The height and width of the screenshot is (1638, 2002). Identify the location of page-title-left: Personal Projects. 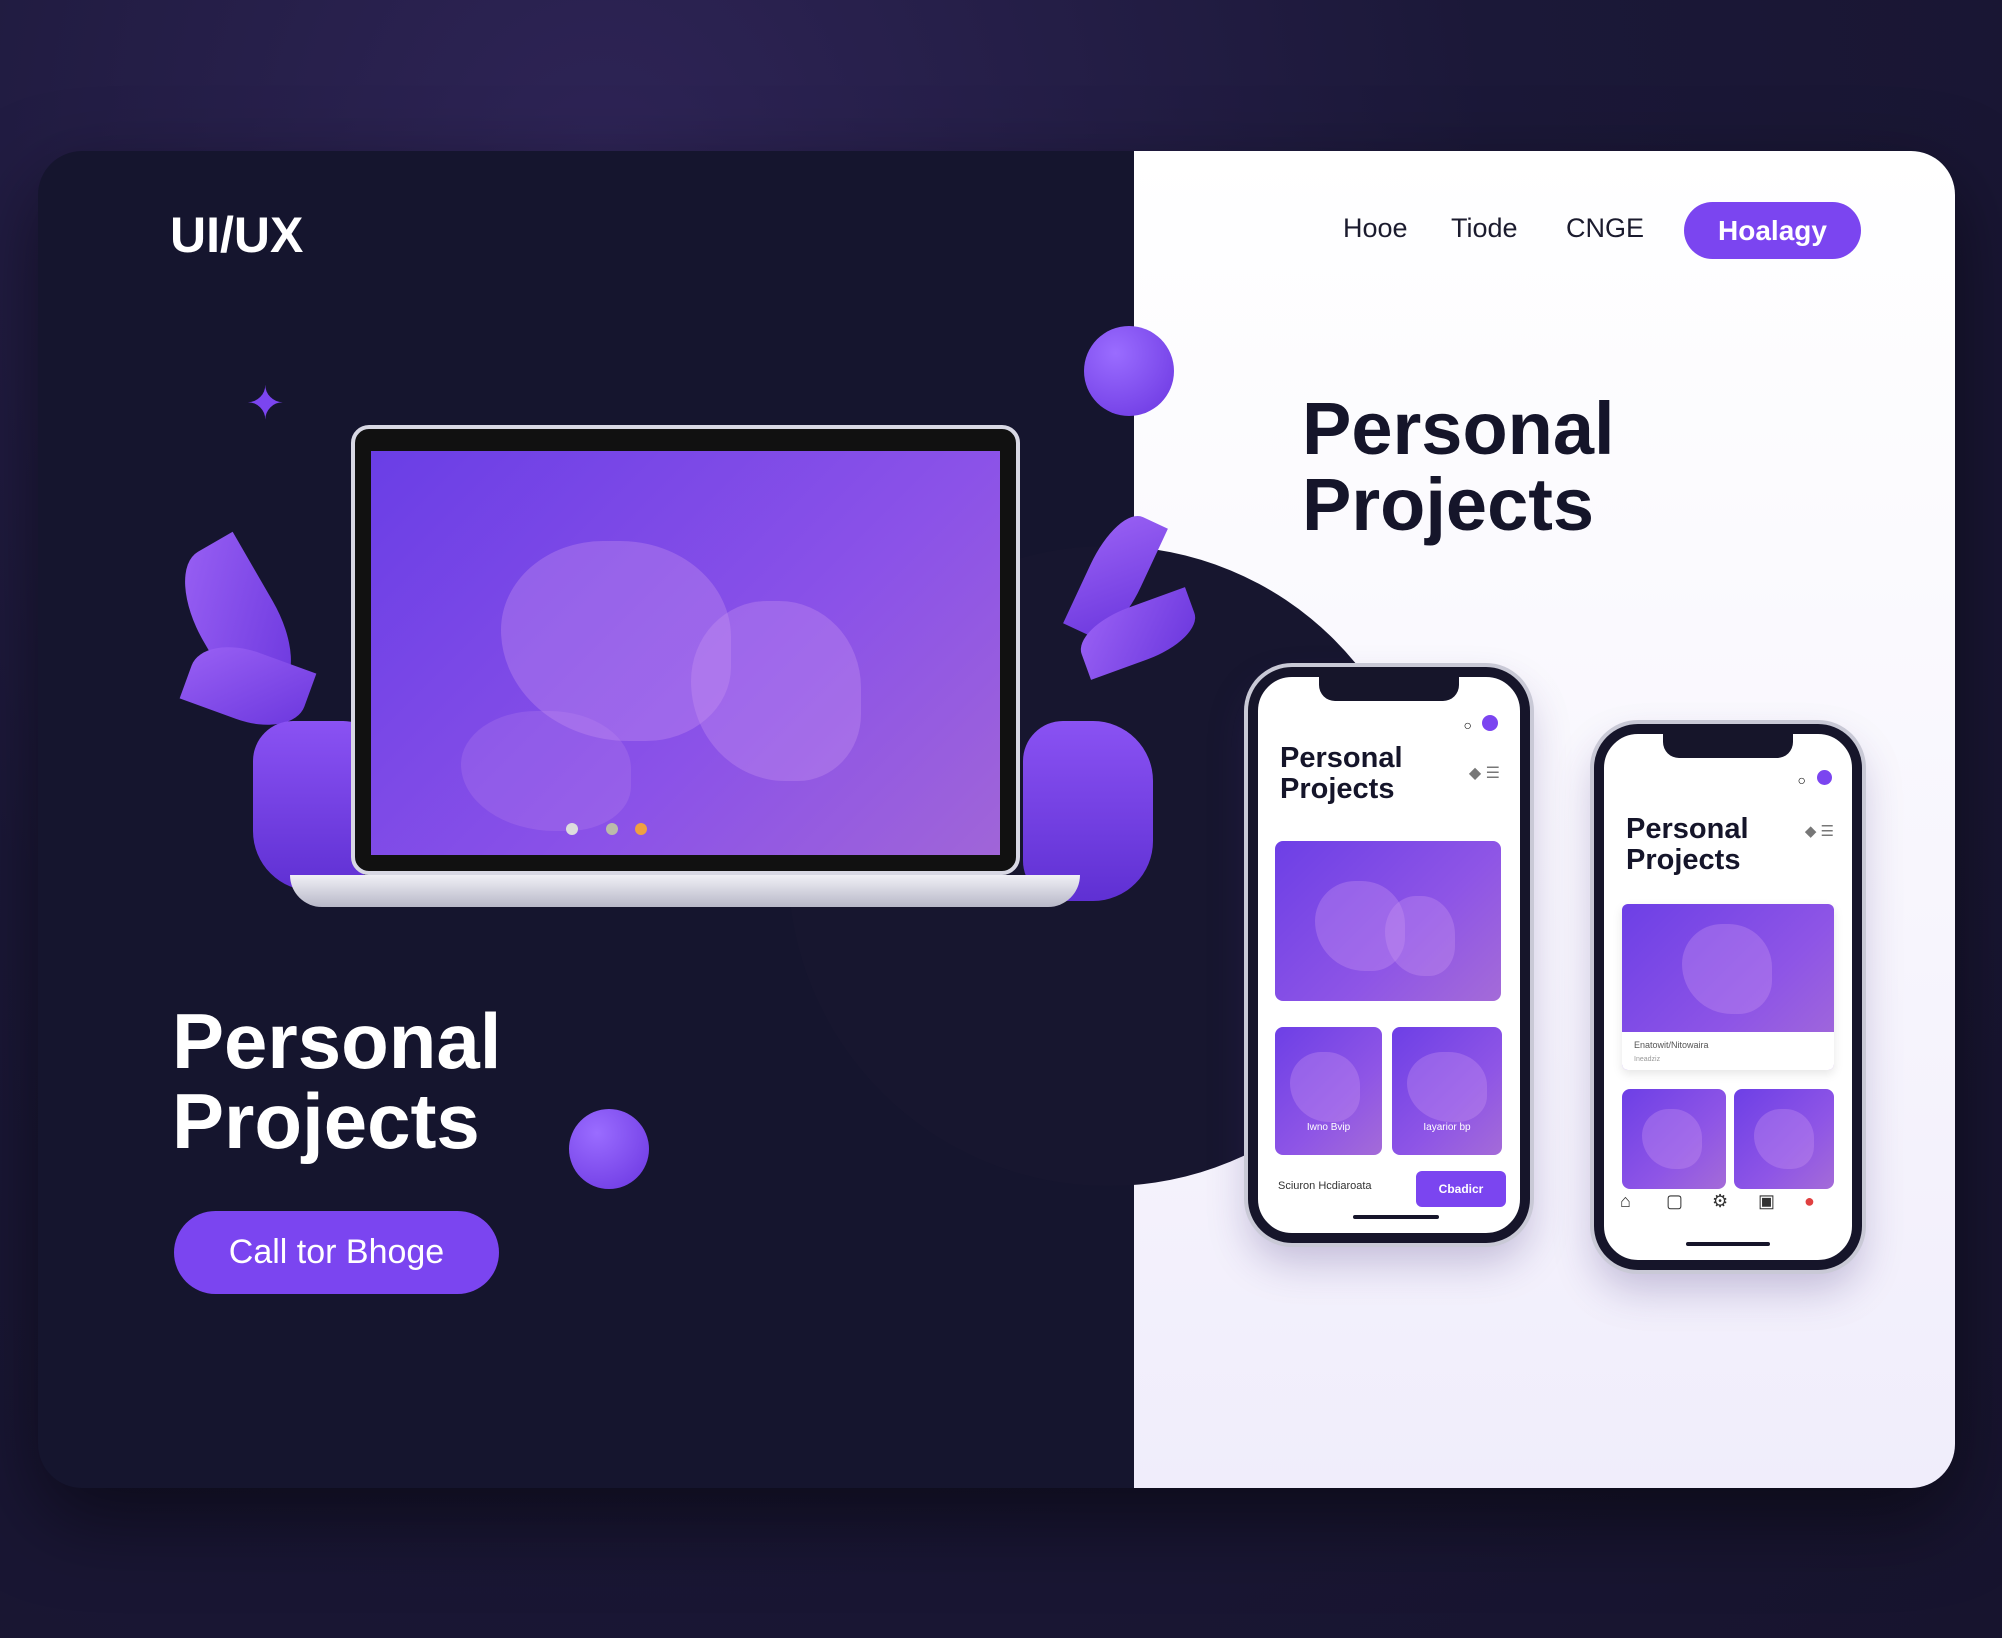
(336, 1081).